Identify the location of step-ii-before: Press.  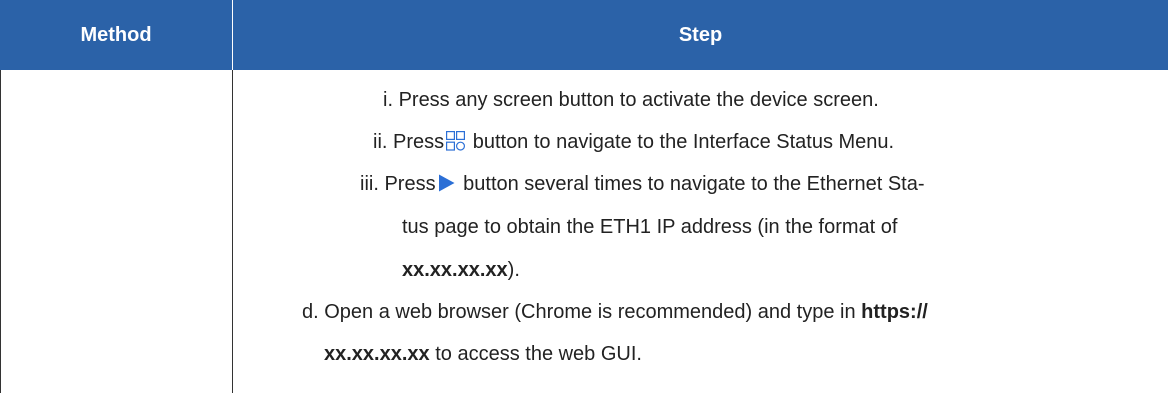
(419, 142).